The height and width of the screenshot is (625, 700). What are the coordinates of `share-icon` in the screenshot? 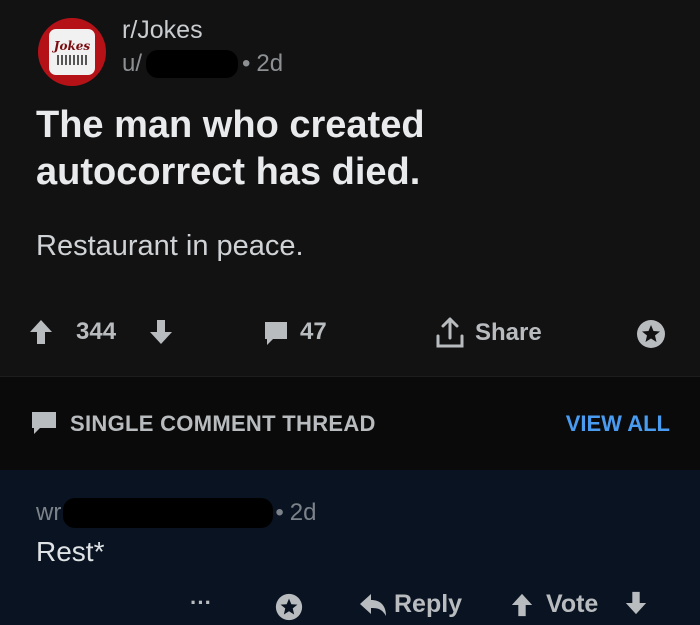 It's located at (450, 333).